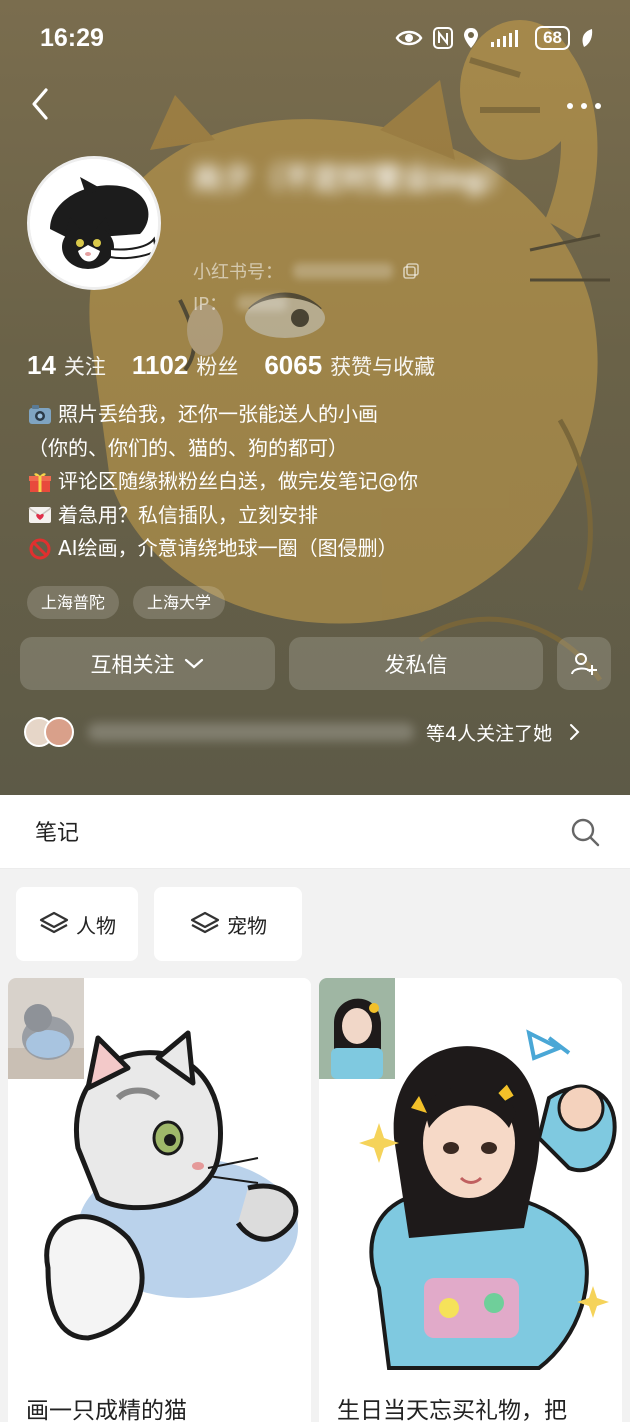 This screenshot has height=1422, width=630. I want to click on bio-text: （你的、你们的、猫的、狗的都可）, so click(188, 447).